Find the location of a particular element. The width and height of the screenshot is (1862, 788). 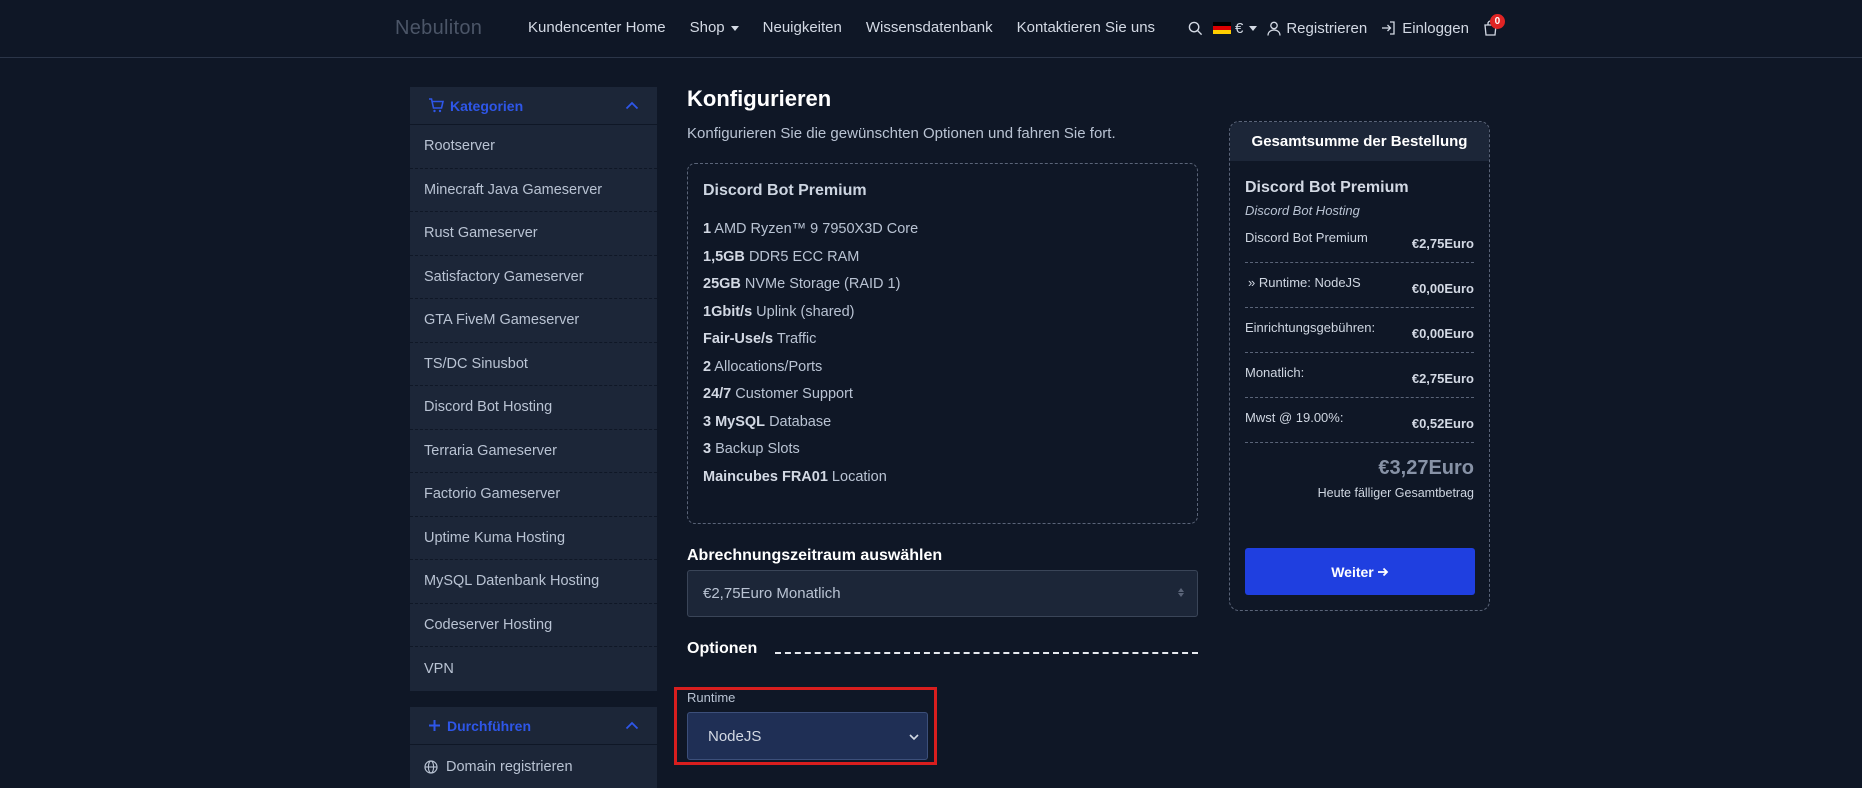

user-icon is located at coordinates (1274, 28).